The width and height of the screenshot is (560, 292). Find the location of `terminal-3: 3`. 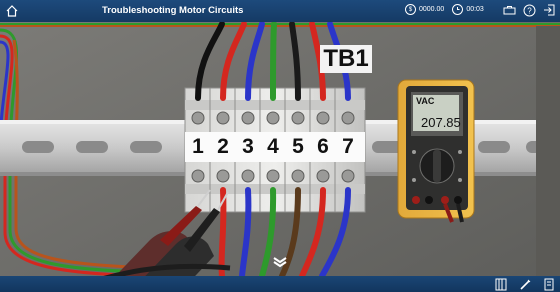

terminal-3: 3 is located at coordinates (248, 147).